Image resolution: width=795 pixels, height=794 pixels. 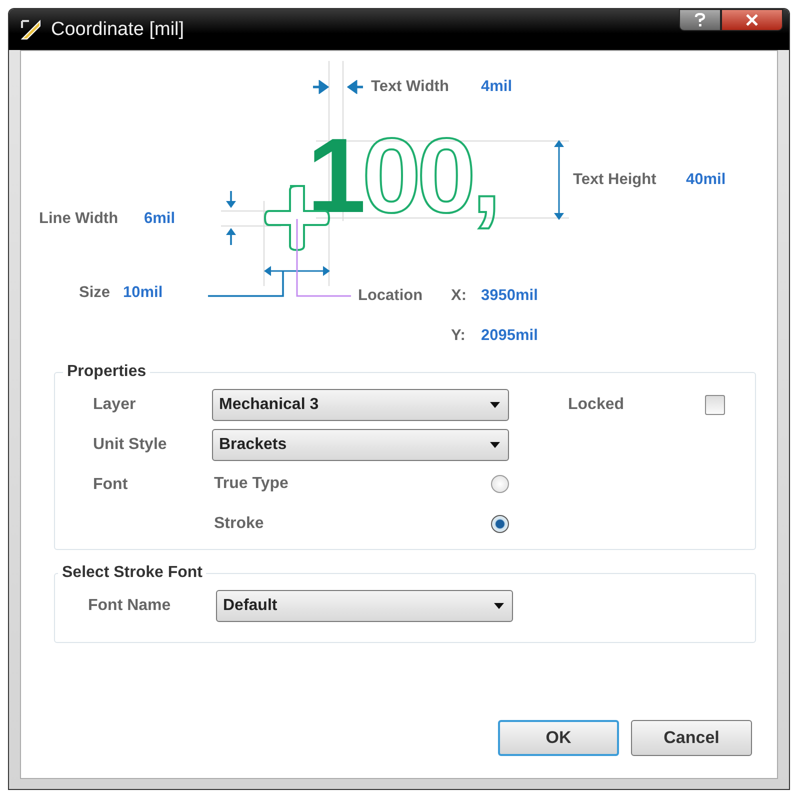 I want to click on help-icon, so click(x=700, y=20).